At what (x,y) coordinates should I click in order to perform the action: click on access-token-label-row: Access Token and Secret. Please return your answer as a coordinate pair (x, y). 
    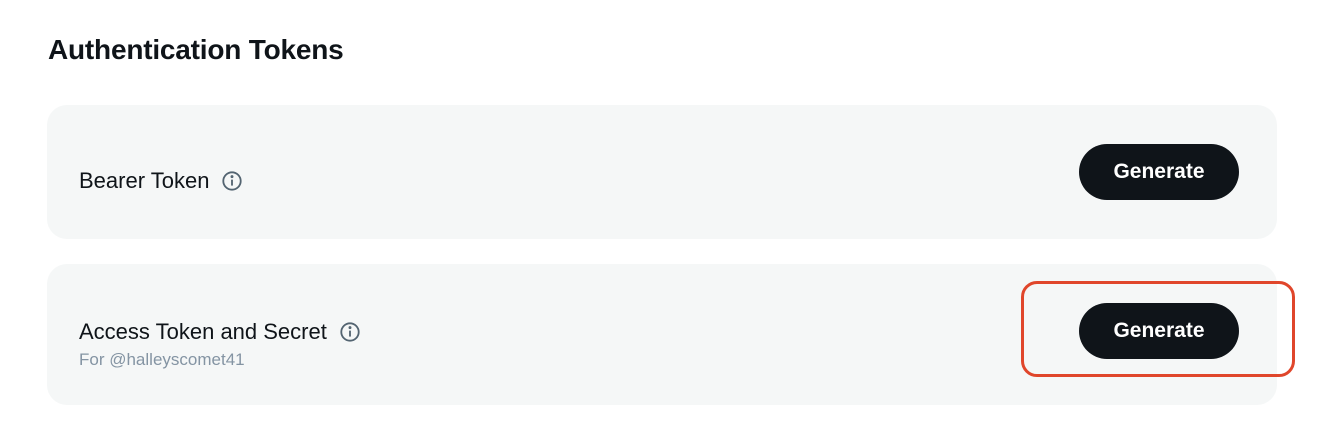
    Looking at the image, I should click on (220, 332).